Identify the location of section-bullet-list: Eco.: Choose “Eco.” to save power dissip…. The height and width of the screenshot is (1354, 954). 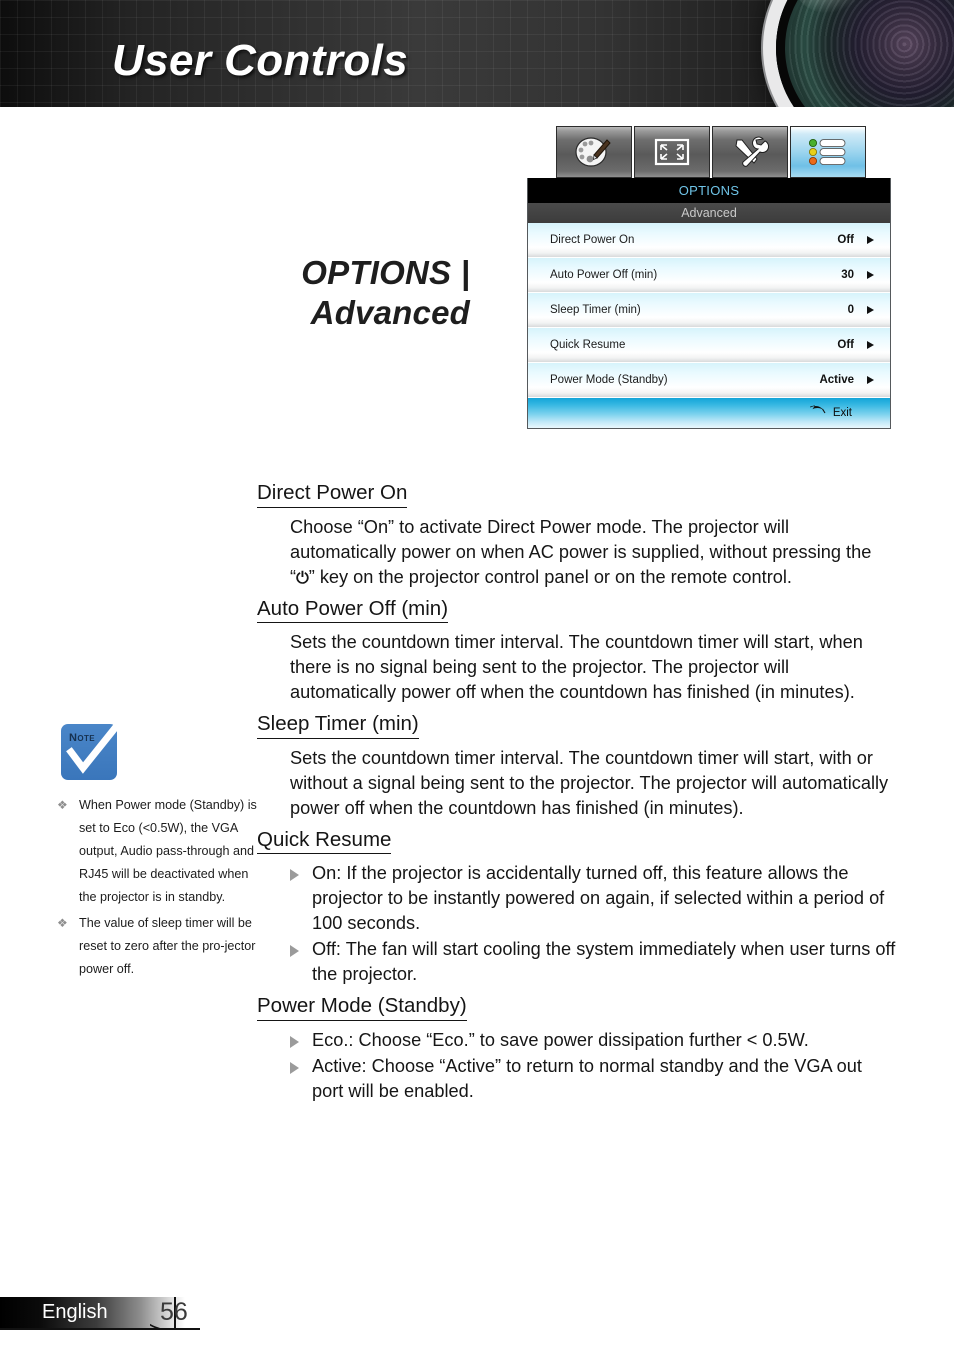
(593, 1066).